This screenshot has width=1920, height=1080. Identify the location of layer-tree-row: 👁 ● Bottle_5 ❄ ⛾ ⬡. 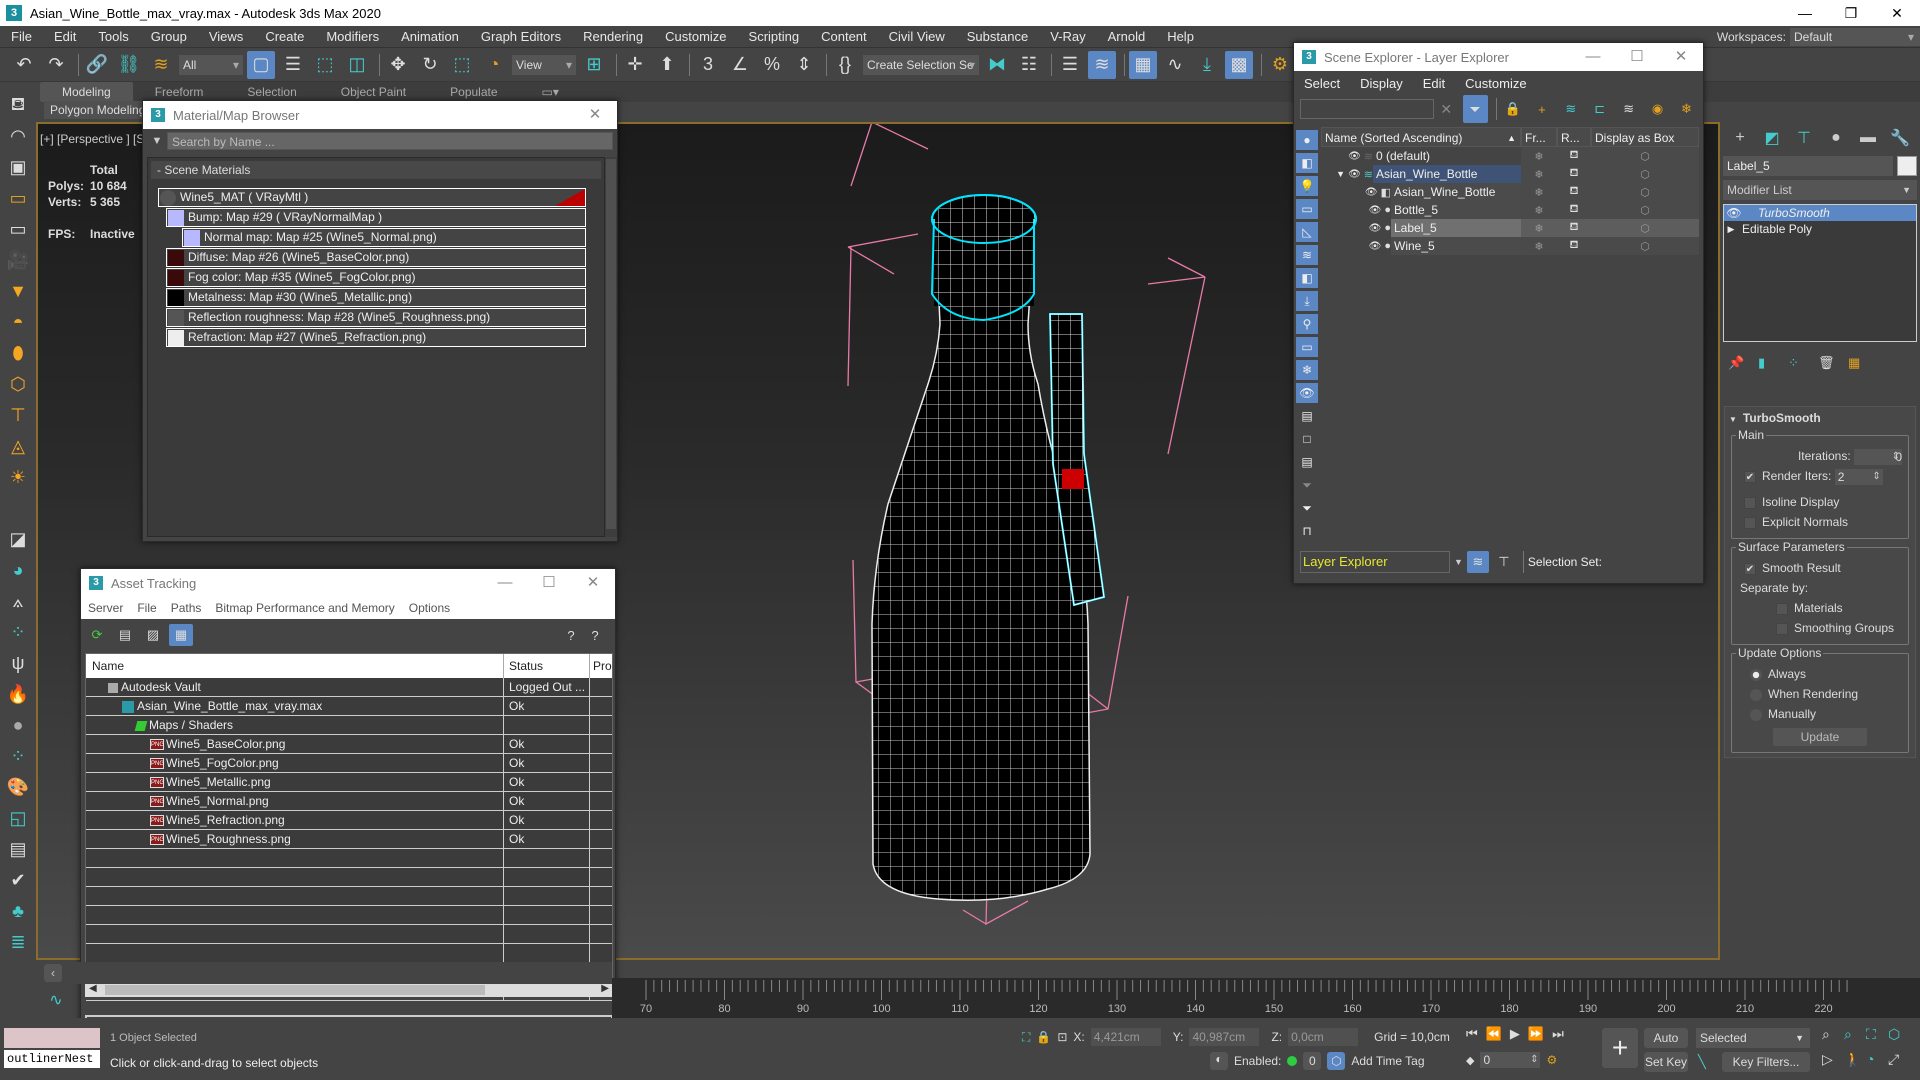
(1510, 210).